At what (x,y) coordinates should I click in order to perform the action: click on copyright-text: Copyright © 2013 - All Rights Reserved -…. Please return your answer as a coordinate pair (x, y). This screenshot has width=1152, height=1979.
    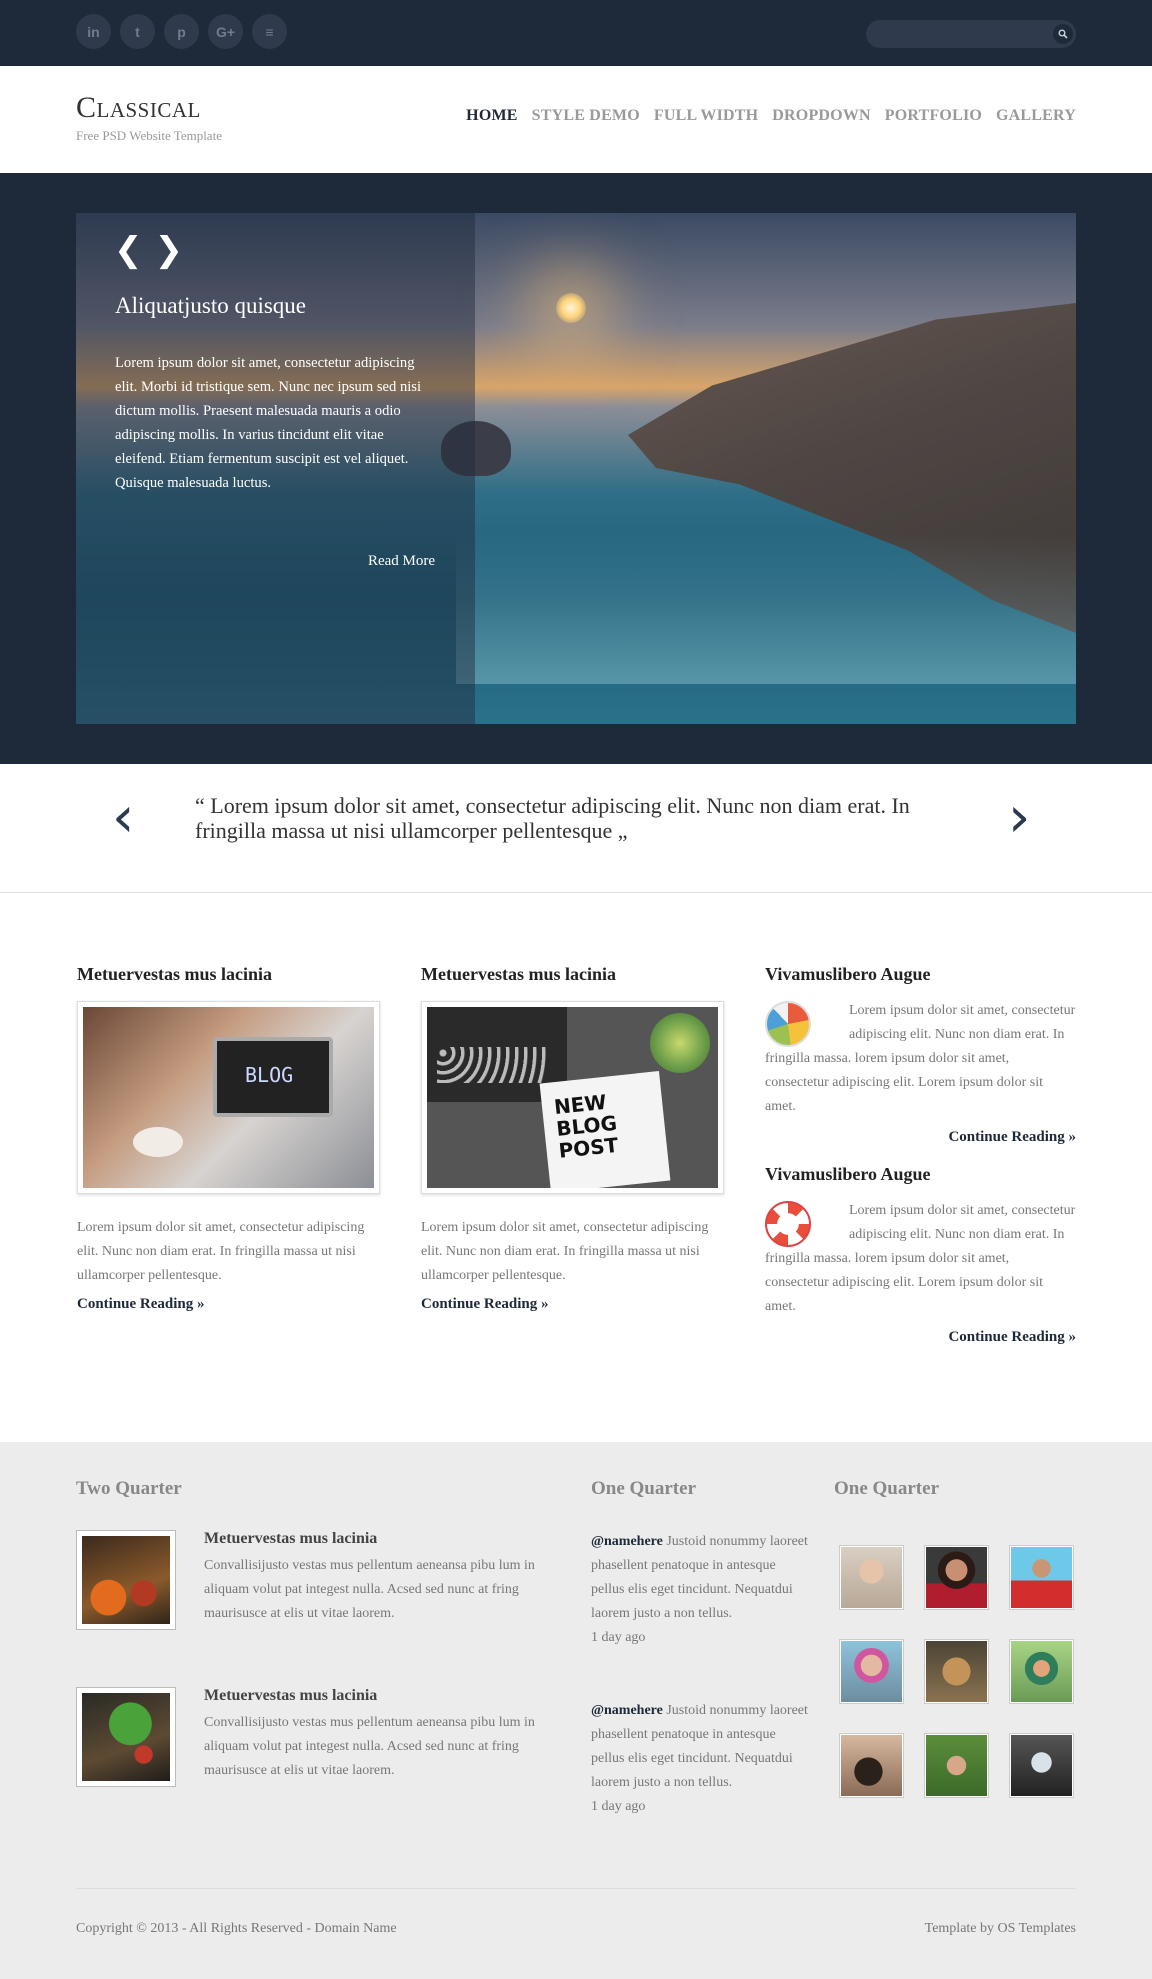
    Looking at the image, I should click on (236, 1928).